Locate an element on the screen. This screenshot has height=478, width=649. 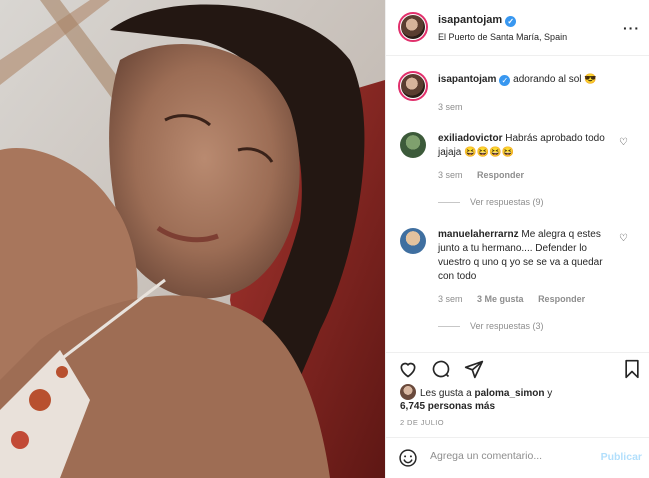
post-date: 2 DE JULIO is located at coordinates (422, 422).